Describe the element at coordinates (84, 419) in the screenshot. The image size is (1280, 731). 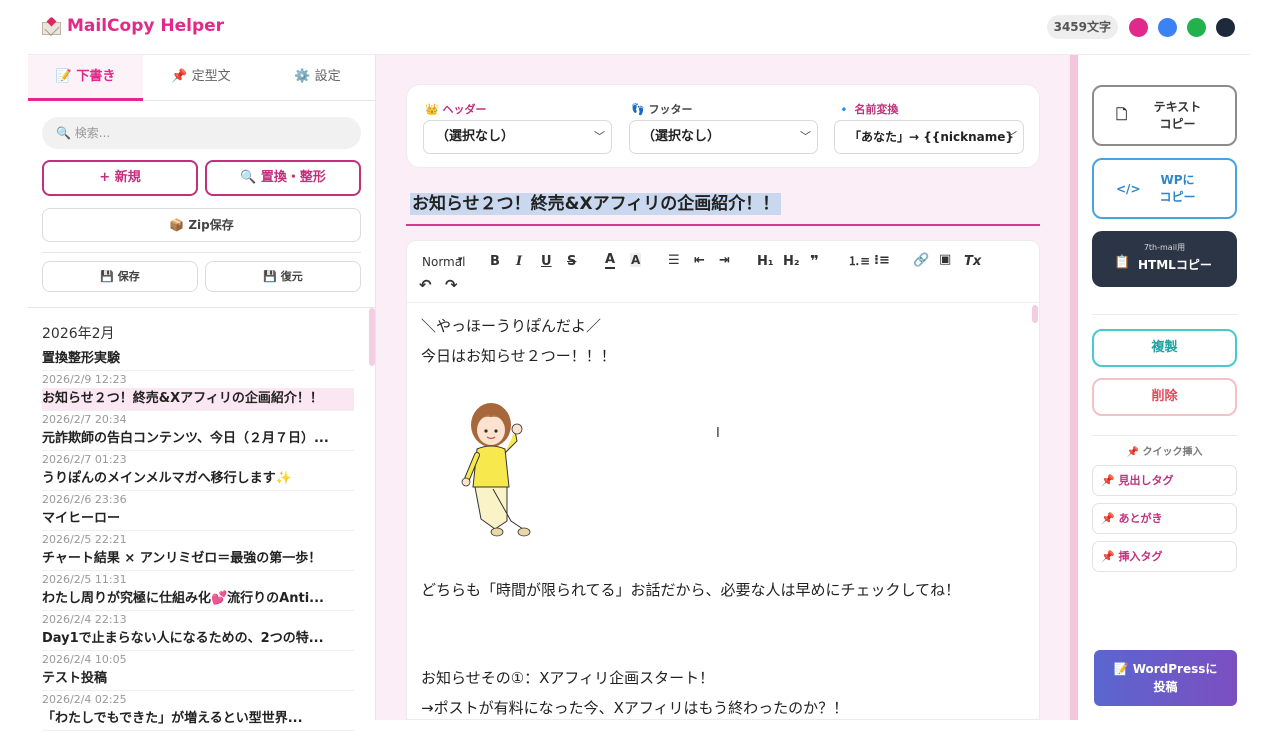
I see `draft-date: 2026/2/7 20:34` at that location.